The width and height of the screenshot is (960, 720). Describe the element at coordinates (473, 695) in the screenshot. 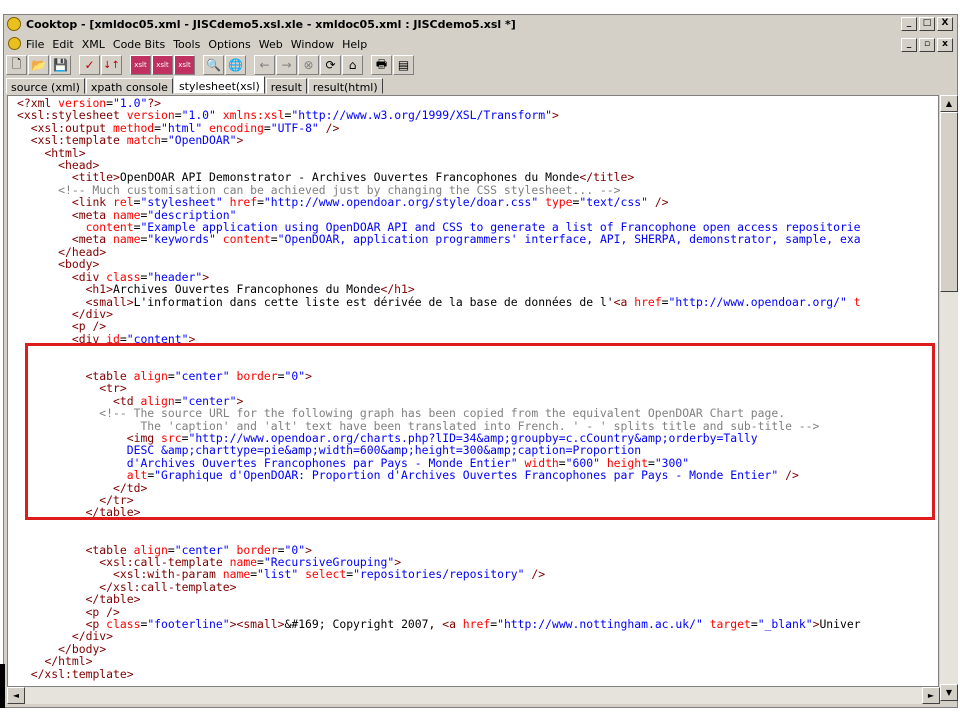

I see `horizontal-scrollbar: ◄ ►` at that location.